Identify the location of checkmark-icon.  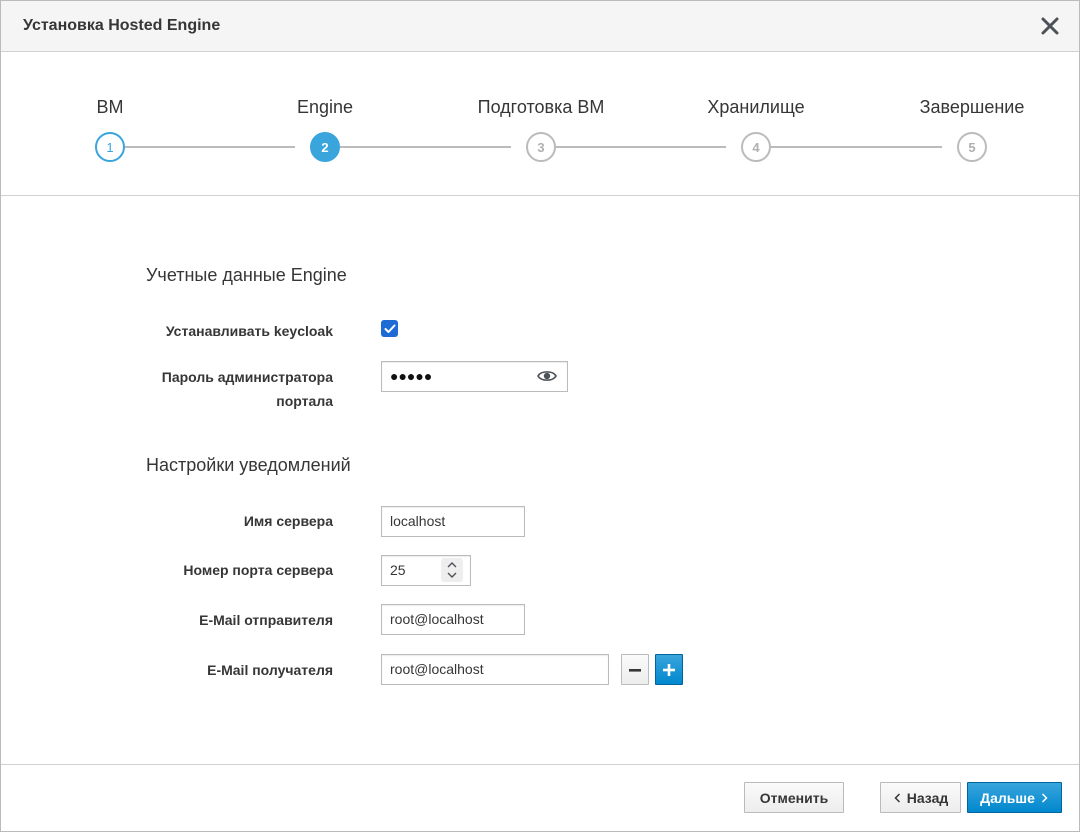
(389, 328).